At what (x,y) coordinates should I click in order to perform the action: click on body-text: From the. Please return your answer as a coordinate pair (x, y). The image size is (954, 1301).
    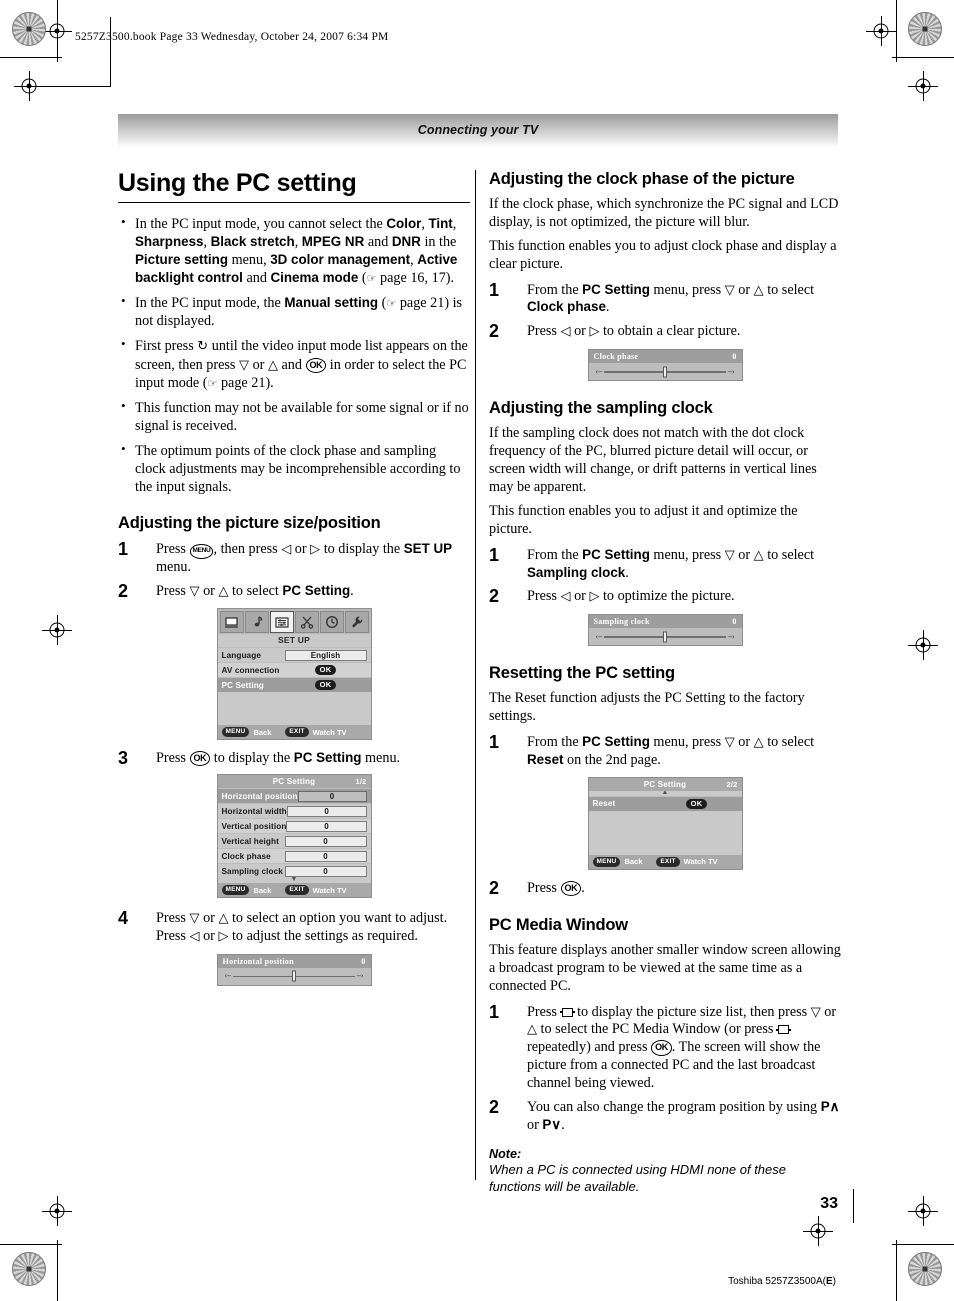
    Looking at the image, I should click on (555, 289).